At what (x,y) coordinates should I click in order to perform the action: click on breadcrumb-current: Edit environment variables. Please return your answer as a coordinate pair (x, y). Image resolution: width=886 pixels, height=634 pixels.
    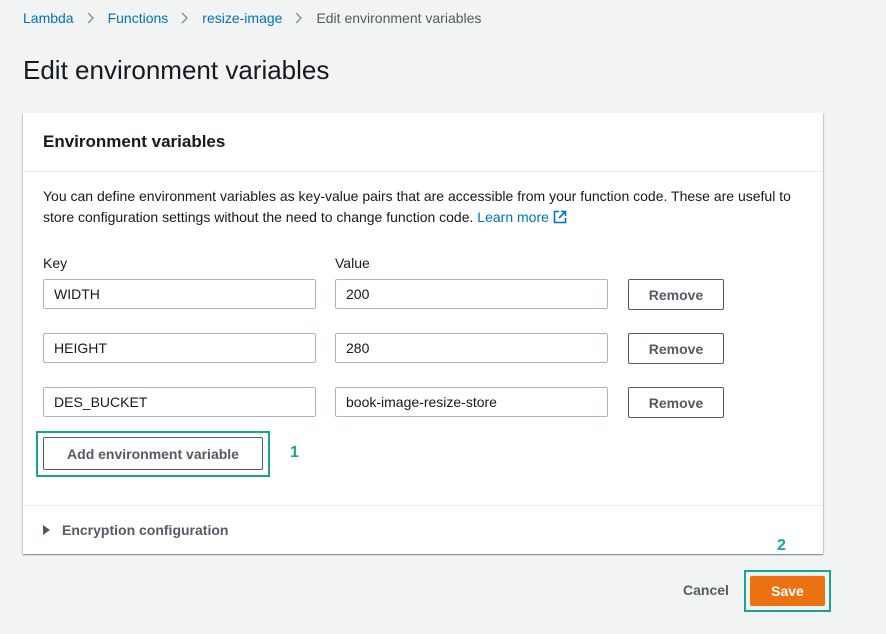
    Looking at the image, I should click on (399, 18).